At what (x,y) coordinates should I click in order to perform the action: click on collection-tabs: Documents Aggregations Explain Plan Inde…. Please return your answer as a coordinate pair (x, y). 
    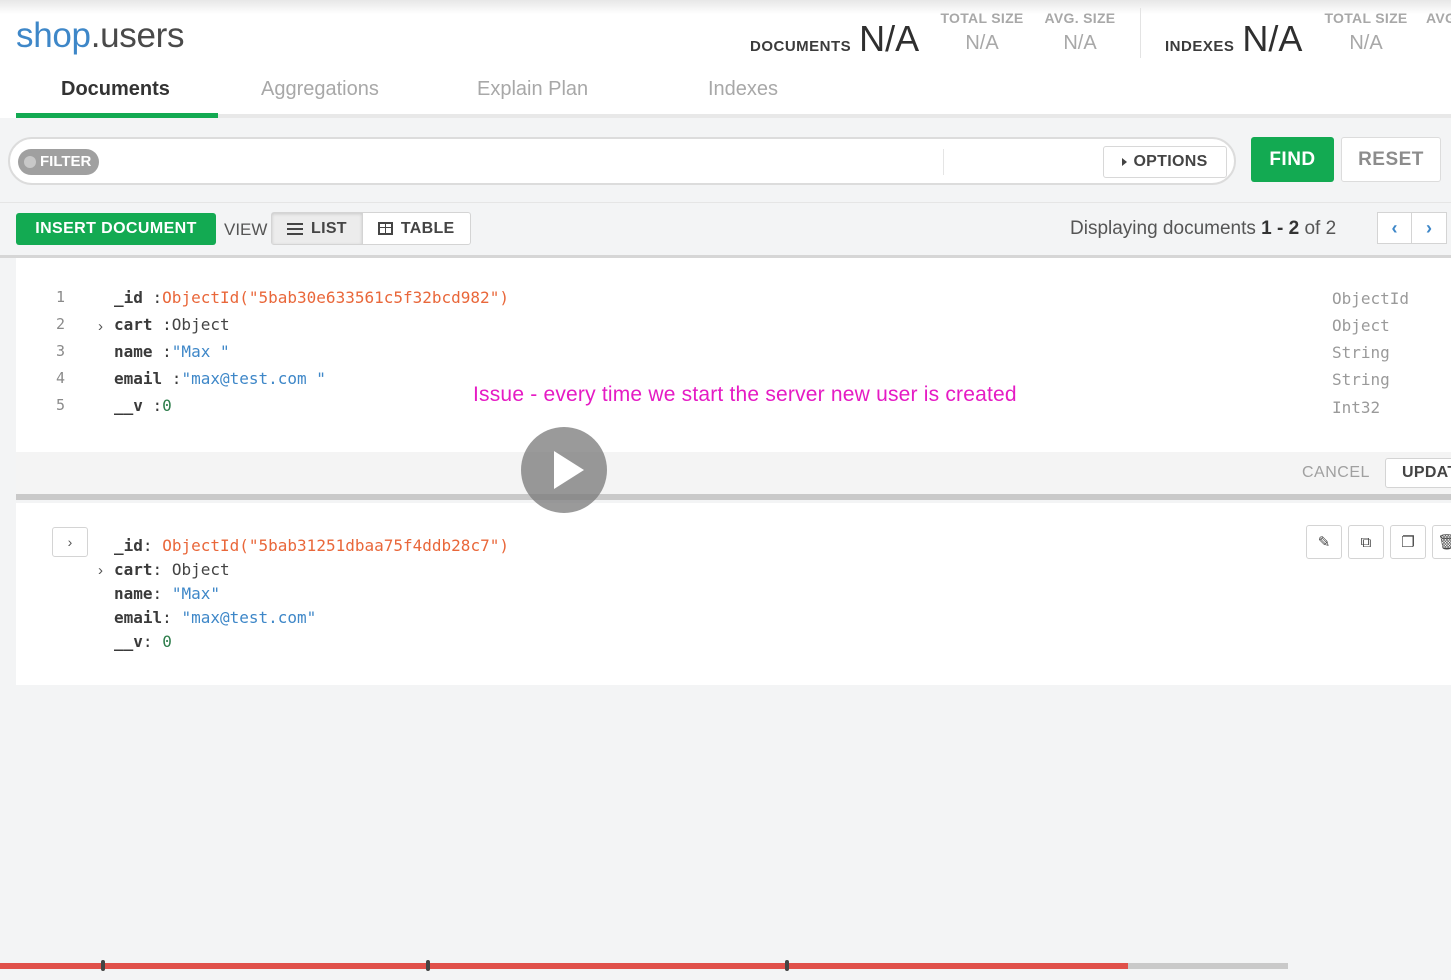
    Looking at the image, I should click on (733, 95).